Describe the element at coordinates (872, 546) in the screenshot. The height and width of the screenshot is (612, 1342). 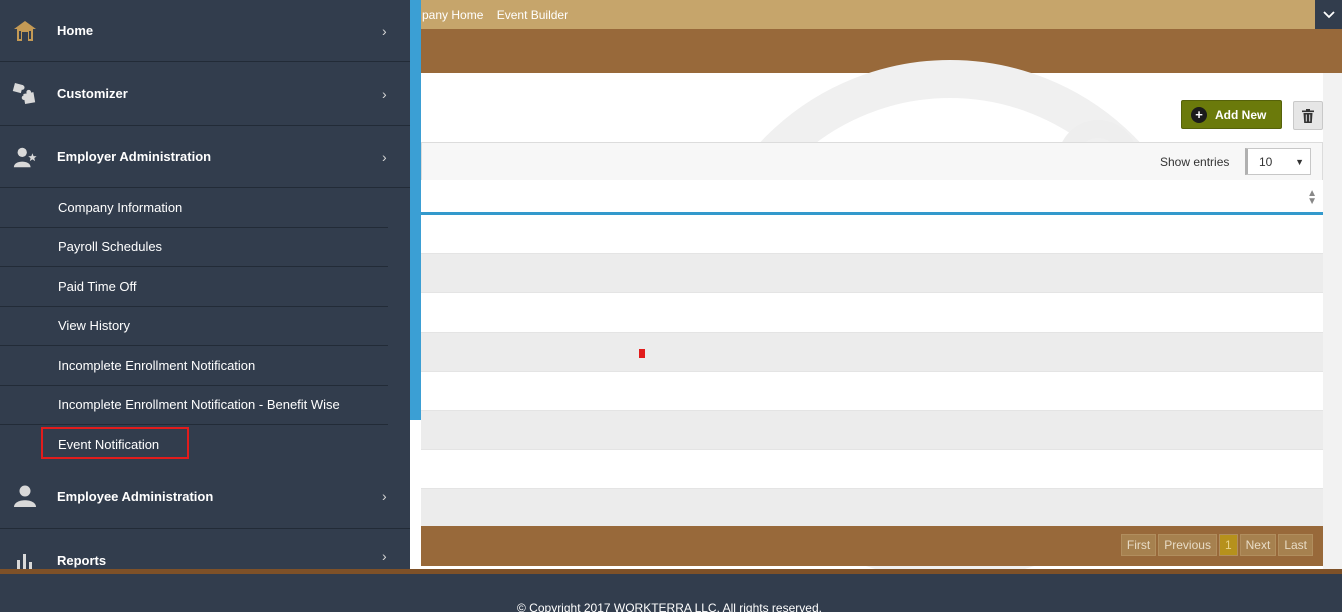
I see `table-footer: First Previous 1 Next Last` at that location.